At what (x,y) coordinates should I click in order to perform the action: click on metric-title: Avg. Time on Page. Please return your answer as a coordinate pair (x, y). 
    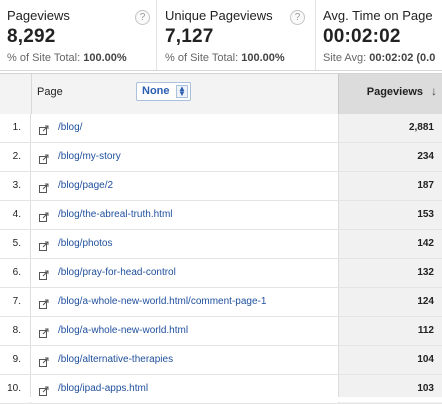
    Looking at the image, I should click on (378, 15).